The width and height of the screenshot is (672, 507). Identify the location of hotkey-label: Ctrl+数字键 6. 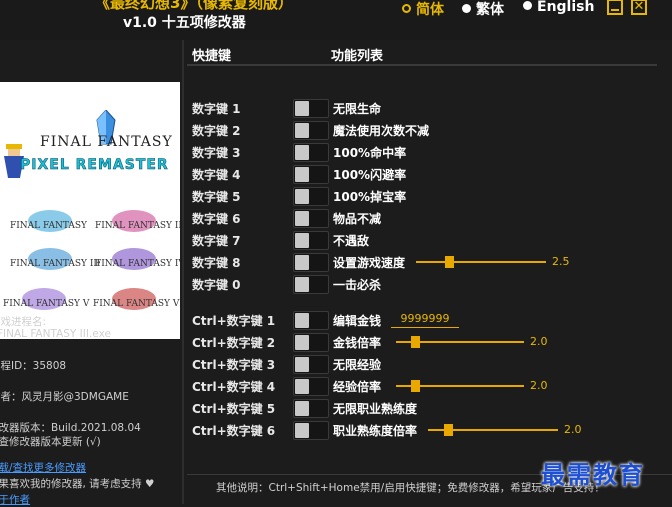
(234, 431).